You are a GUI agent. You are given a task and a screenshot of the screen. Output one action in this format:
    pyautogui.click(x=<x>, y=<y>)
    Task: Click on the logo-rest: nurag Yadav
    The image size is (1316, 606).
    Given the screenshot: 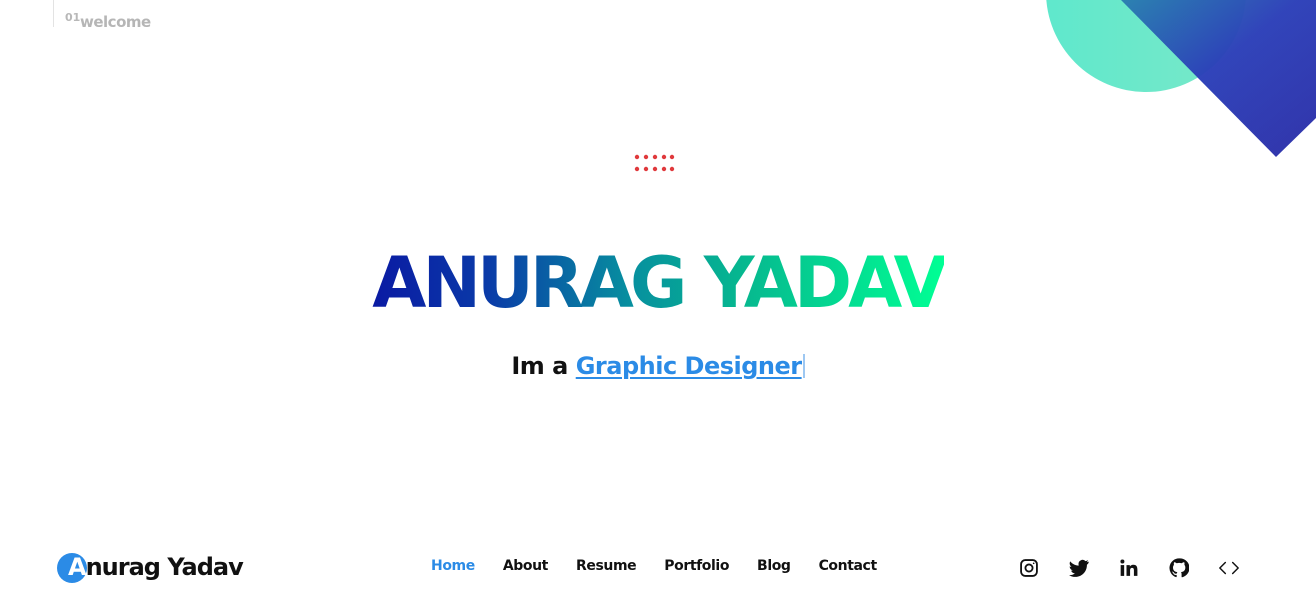 What is the action you would take?
    pyautogui.click(x=164, y=567)
    